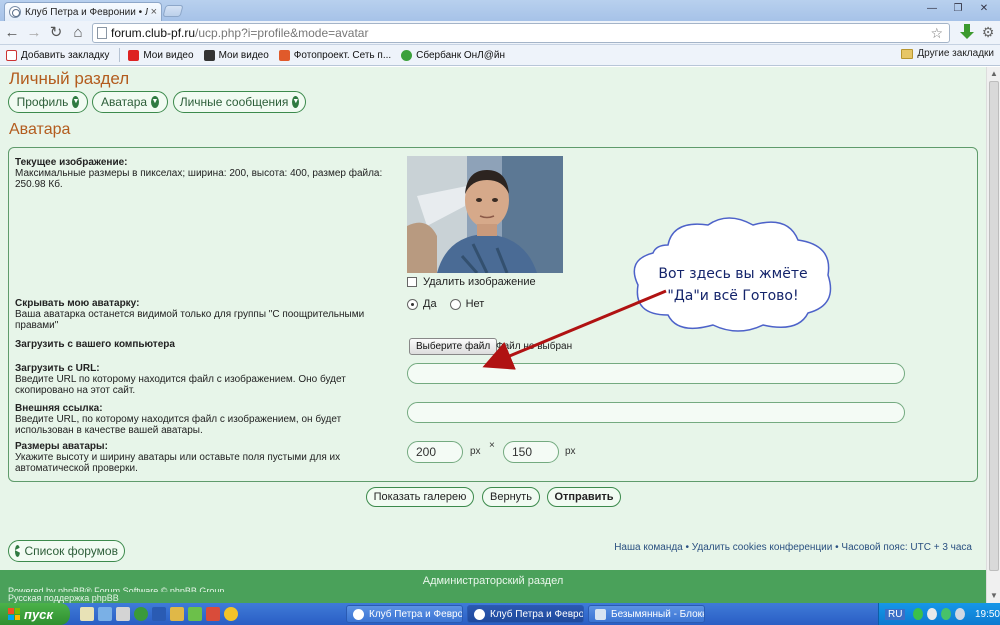 This screenshot has width=1000, height=625. Describe the element at coordinates (936, 33) in the screenshot. I see `bookmark-star-icon: ☆` at that location.